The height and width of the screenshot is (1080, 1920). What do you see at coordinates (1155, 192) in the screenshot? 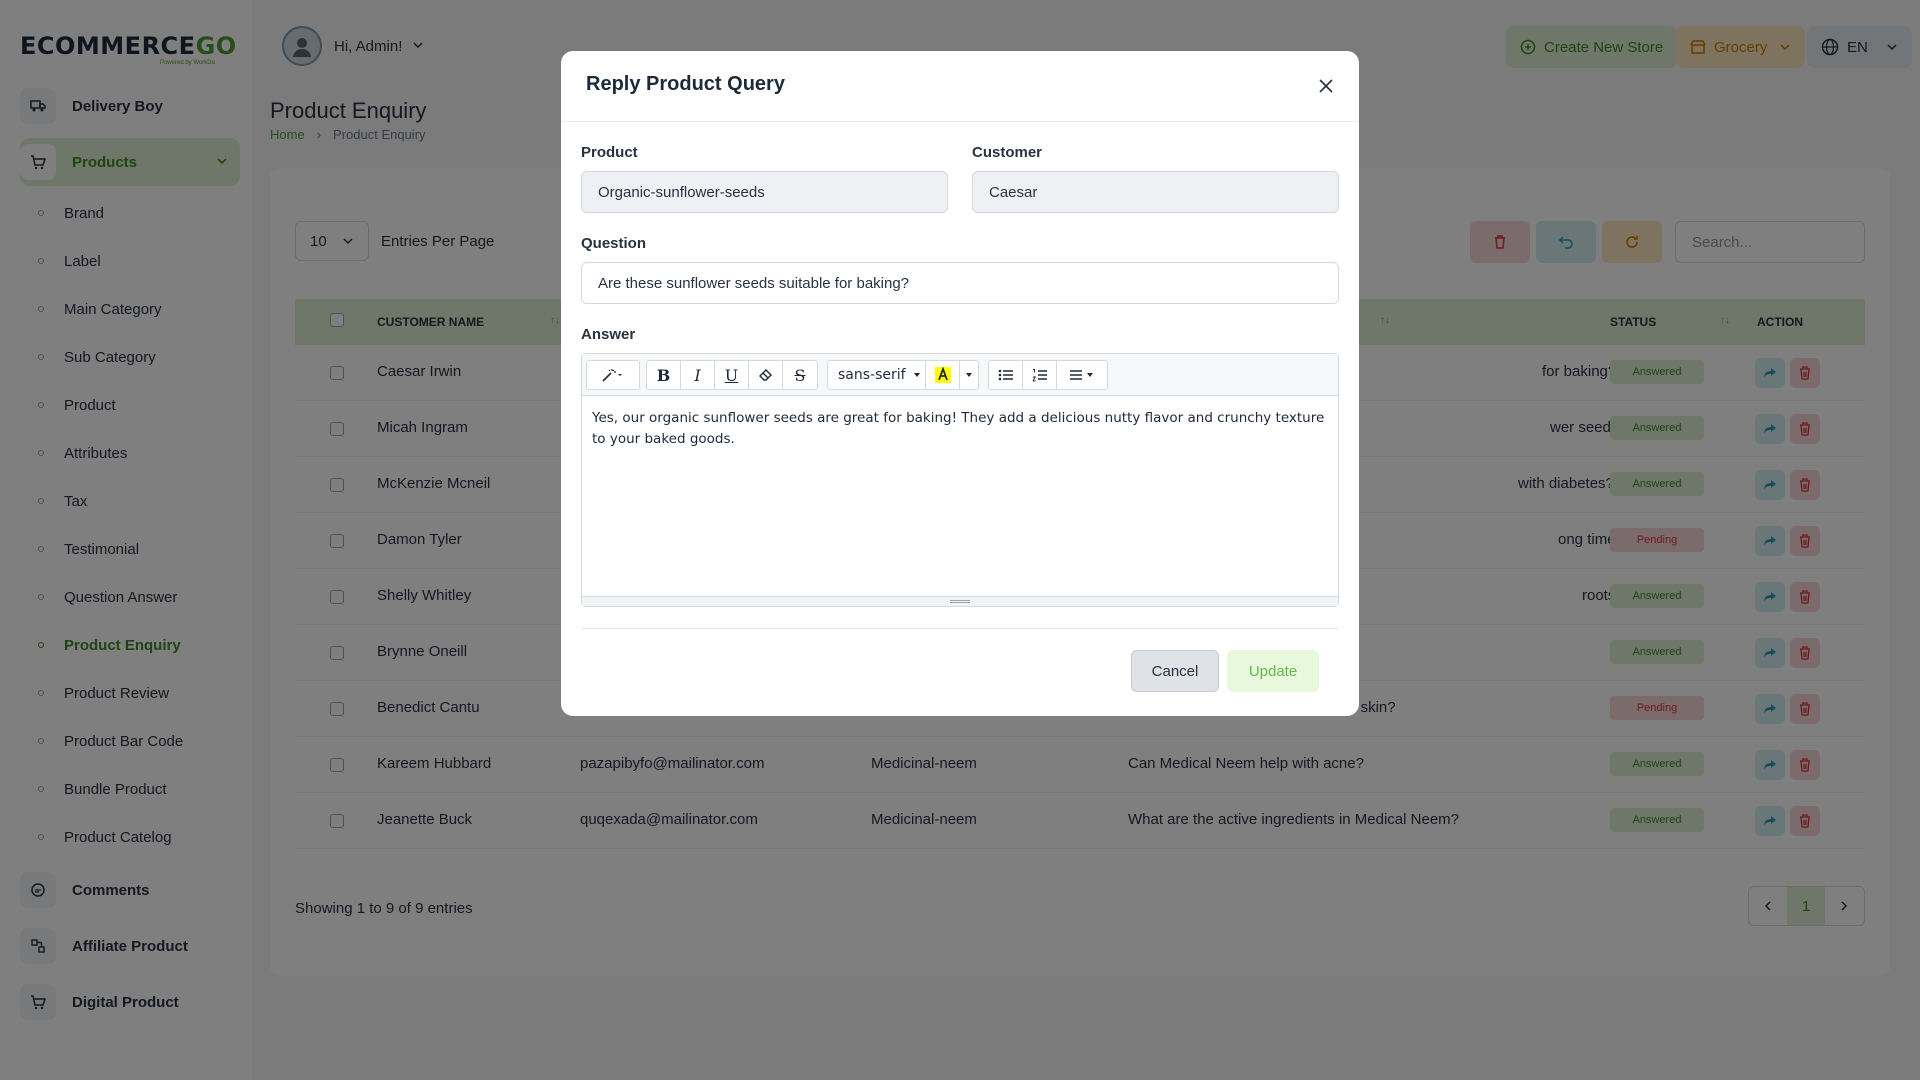
I see `customer-field: Caesar` at bounding box center [1155, 192].